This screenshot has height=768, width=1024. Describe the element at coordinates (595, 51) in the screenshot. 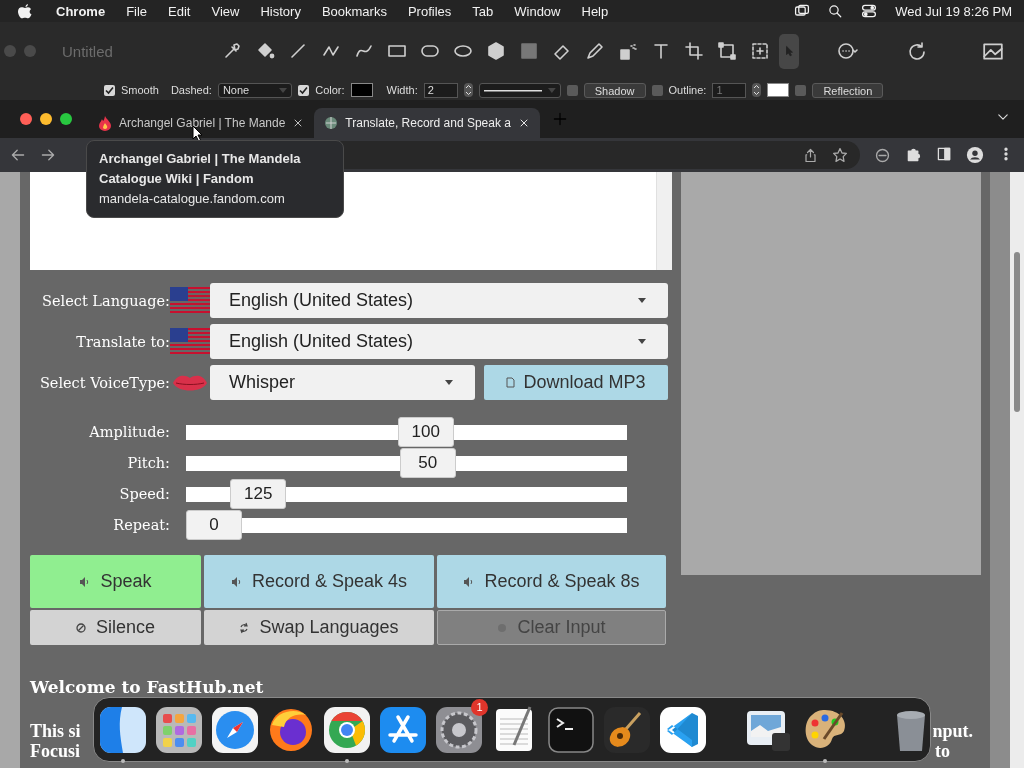

I see `pencil-icon` at that location.